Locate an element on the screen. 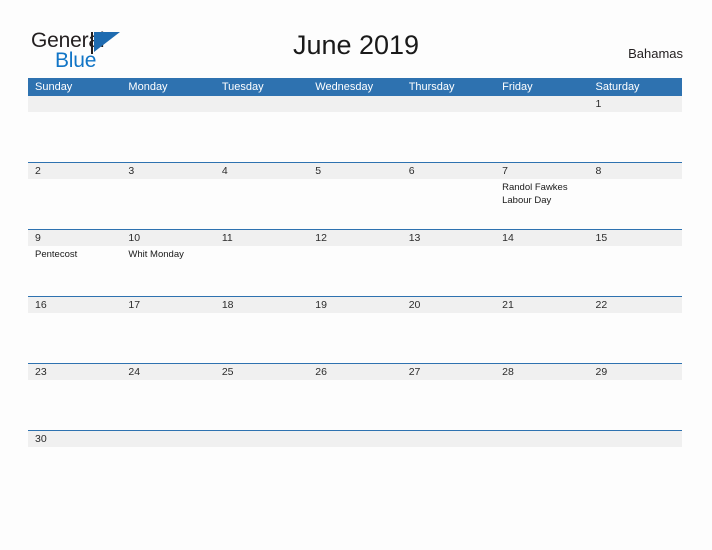 The width and height of the screenshot is (712, 550). day-number-18: 18 is located at coordinates (261, 305).